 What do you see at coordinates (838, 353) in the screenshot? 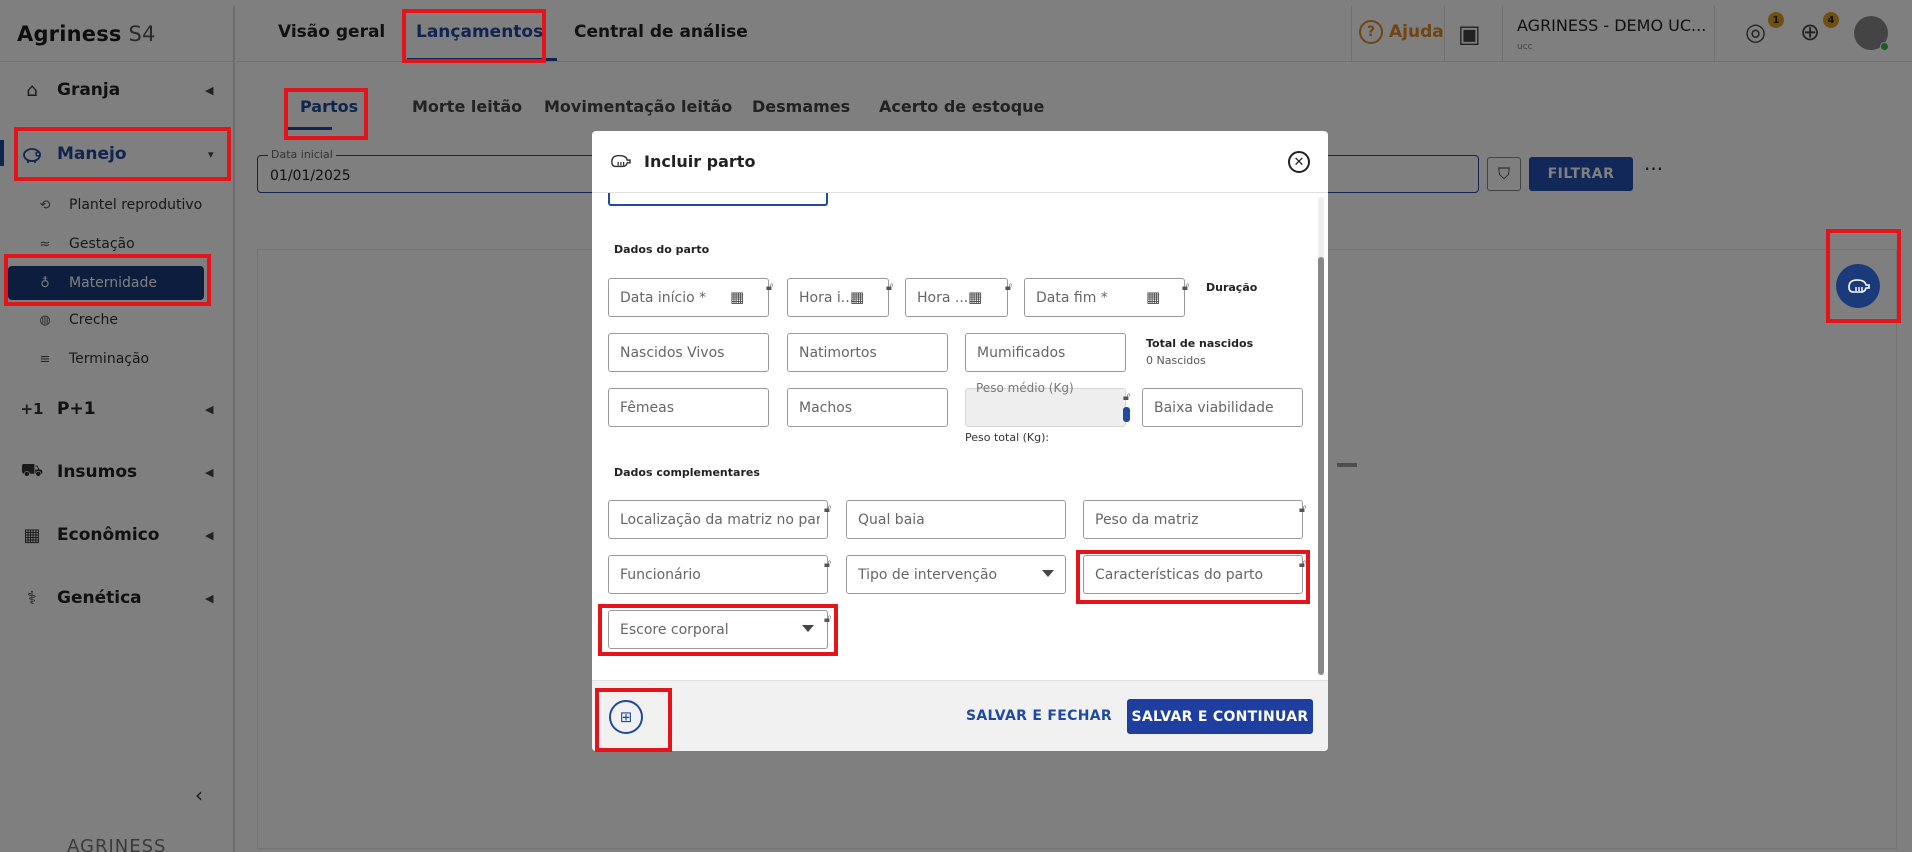
I see `natimortos-placeholder: Natimortos` at bounding box center [838, 353].